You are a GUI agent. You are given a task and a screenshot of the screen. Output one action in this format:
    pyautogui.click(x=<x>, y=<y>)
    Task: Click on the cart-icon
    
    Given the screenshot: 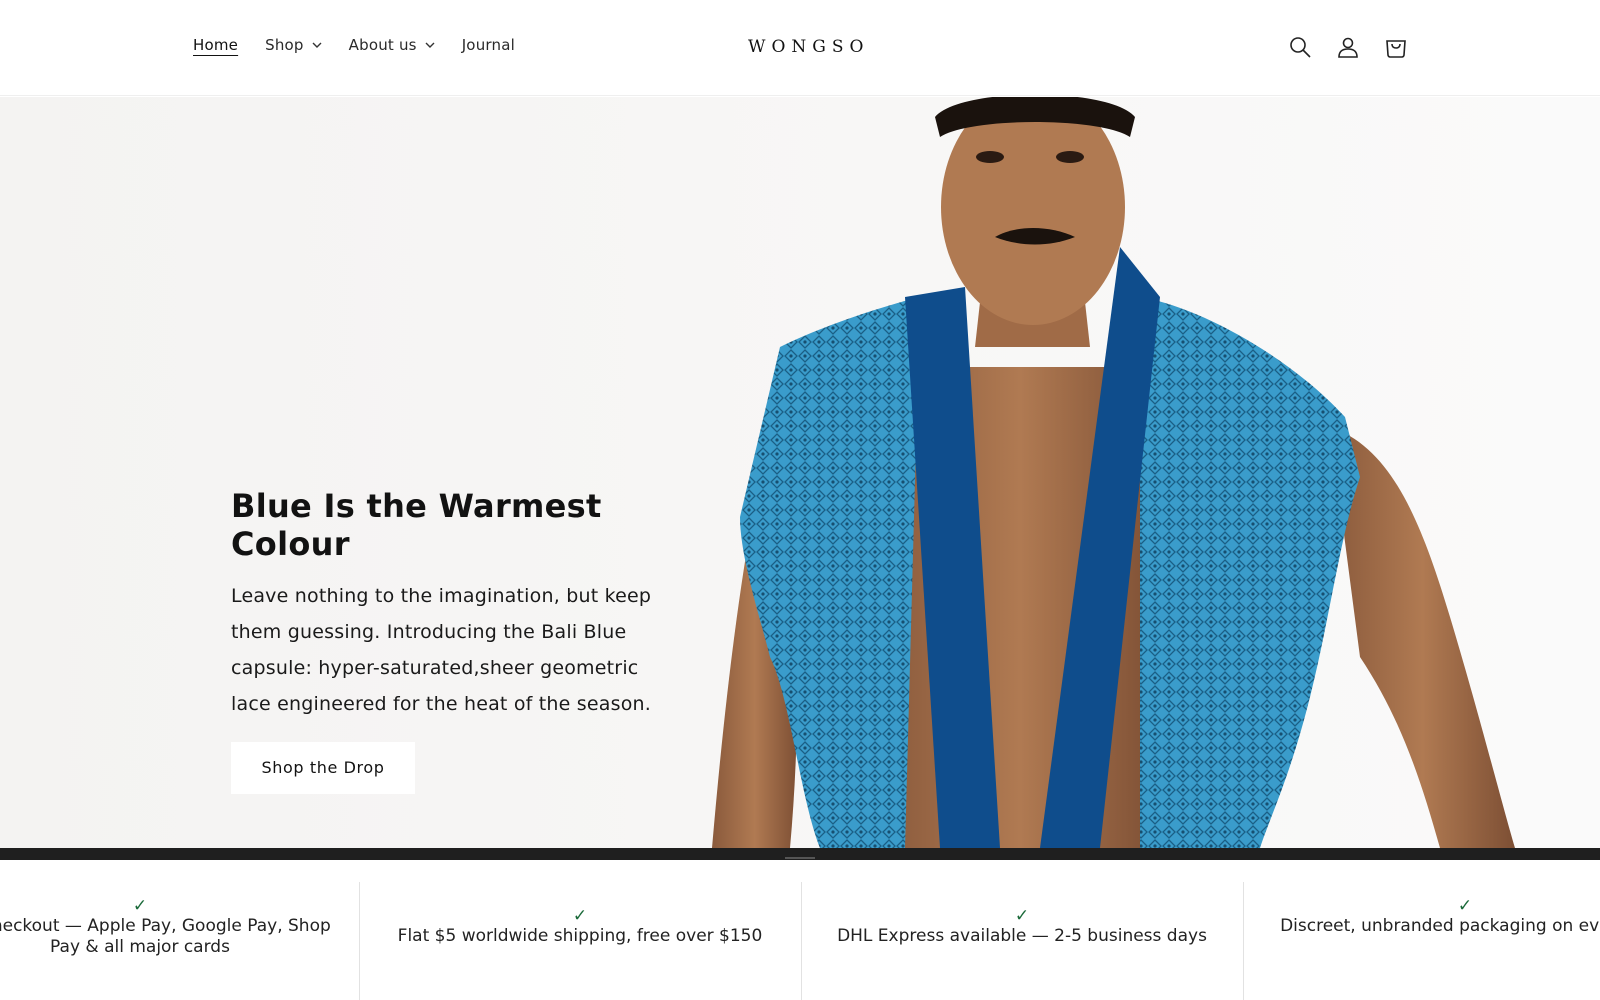 What is the action you would take?
    pyautogui.click(x=1396, y=49)
    